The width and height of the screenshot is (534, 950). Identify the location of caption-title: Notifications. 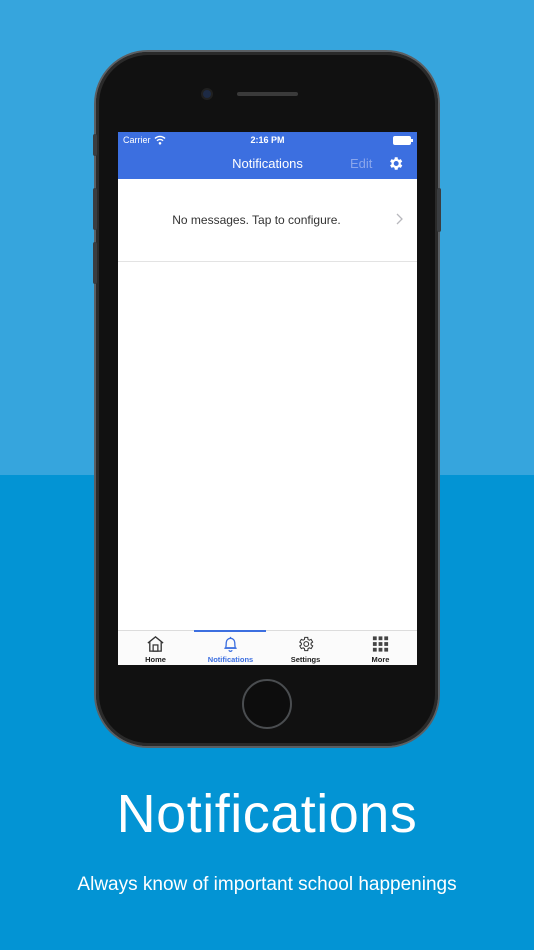
(267, 814).